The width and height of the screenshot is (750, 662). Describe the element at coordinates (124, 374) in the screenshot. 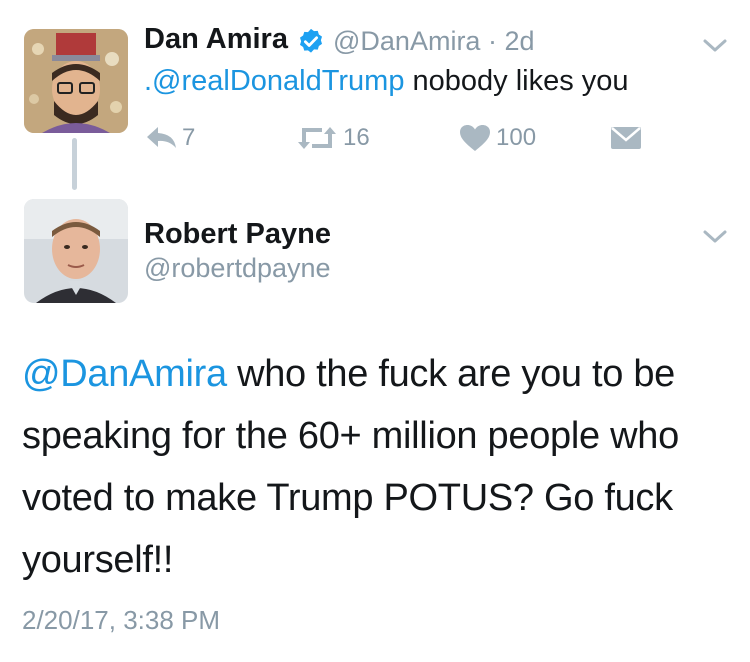

I see `reply-mention-link: @DanAmira` at that location.